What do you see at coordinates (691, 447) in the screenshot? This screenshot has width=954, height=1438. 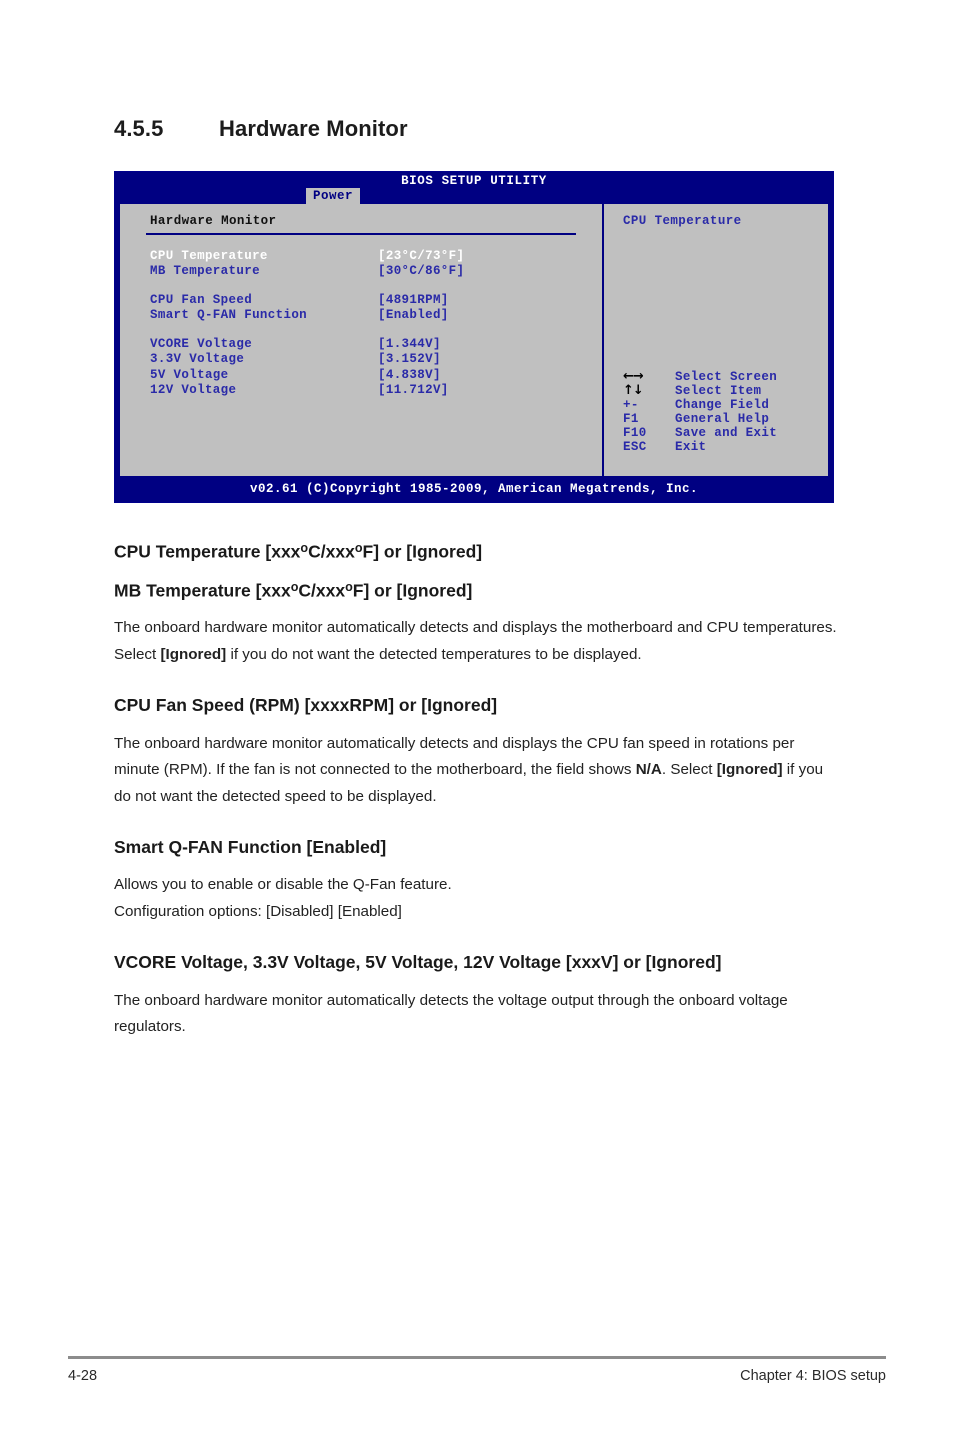 I see `legend-desc: Exit` at bounding box center [691, 447].